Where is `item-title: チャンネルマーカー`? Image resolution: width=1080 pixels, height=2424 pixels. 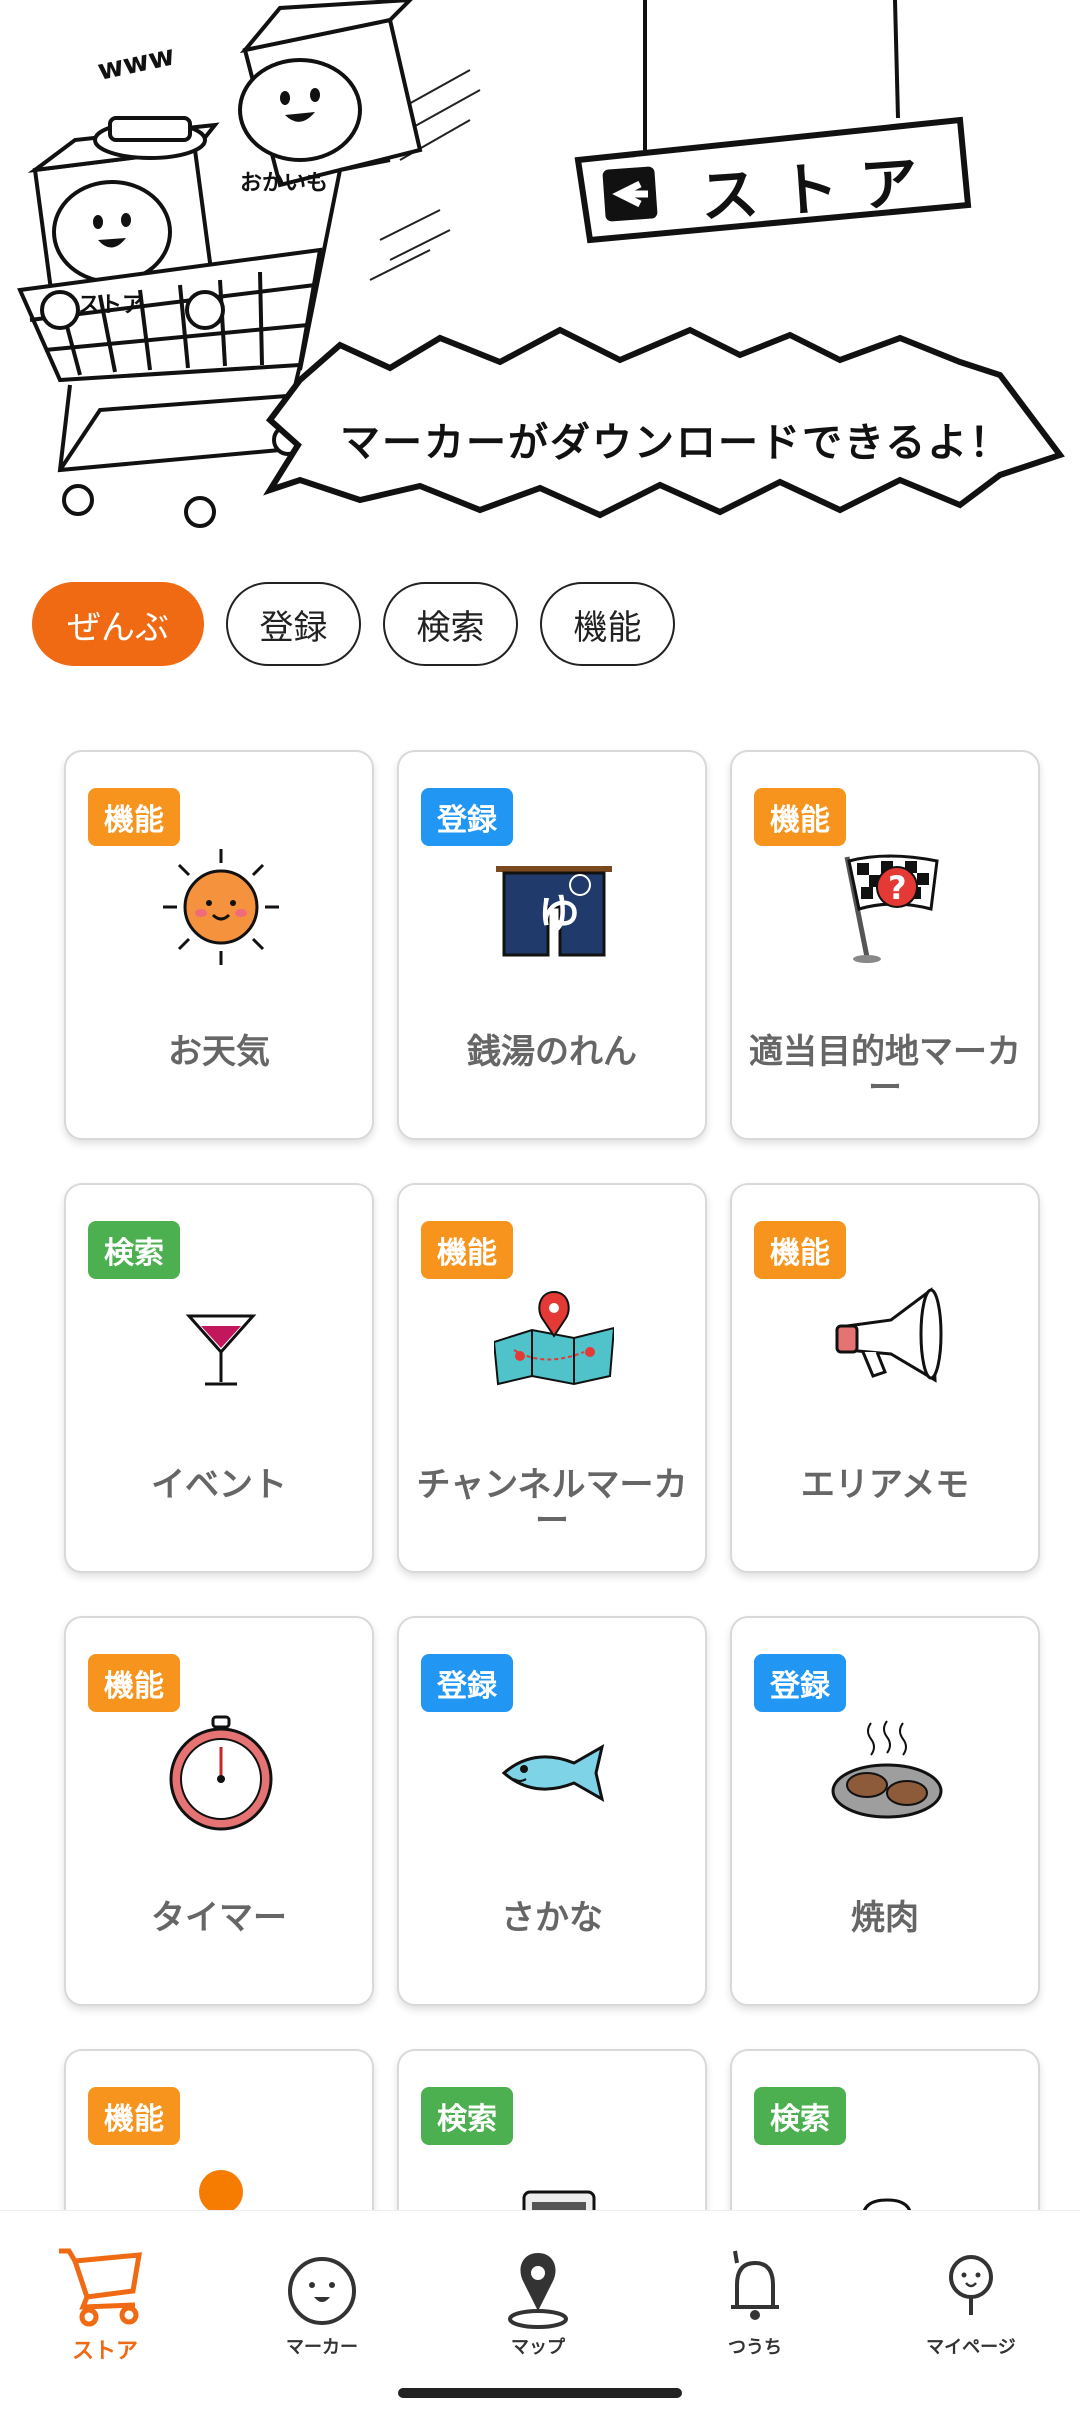
item-title: チャンネルマーカー is located at coordinates (552, 1503).